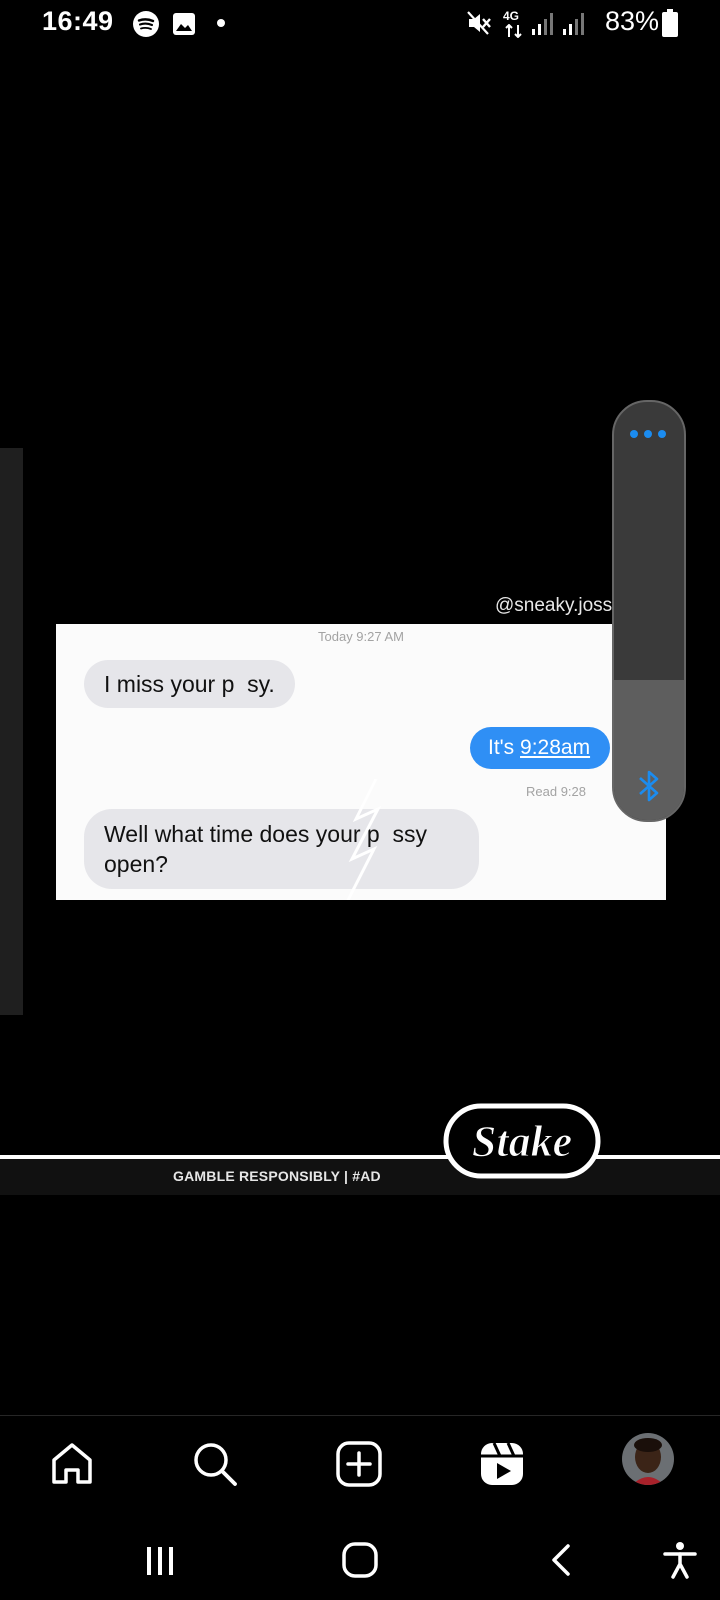 This screenshot has height=1600, width=720. I want to click on recents-icon, so click(160, 1561).